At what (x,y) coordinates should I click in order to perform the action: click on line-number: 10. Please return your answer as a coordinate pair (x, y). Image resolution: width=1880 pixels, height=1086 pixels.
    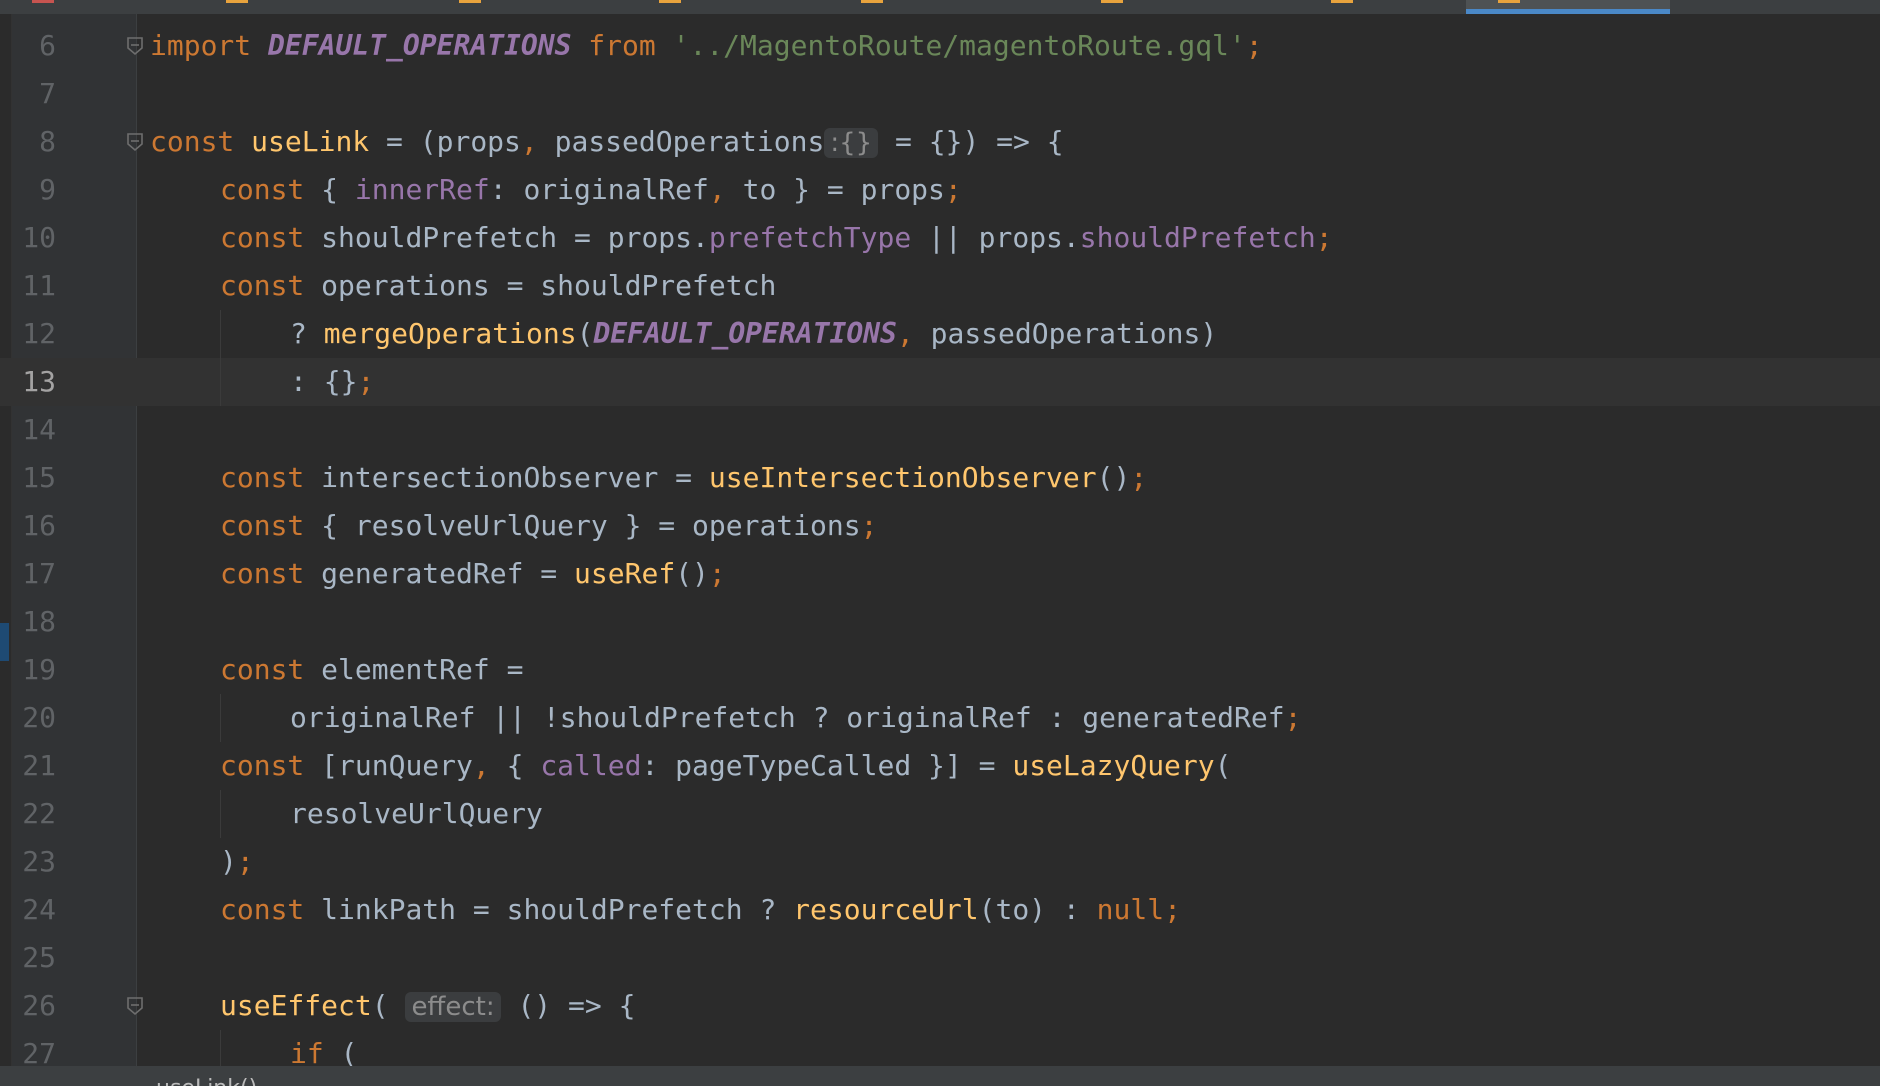
    Looking at the image, I should click on (34, 238).